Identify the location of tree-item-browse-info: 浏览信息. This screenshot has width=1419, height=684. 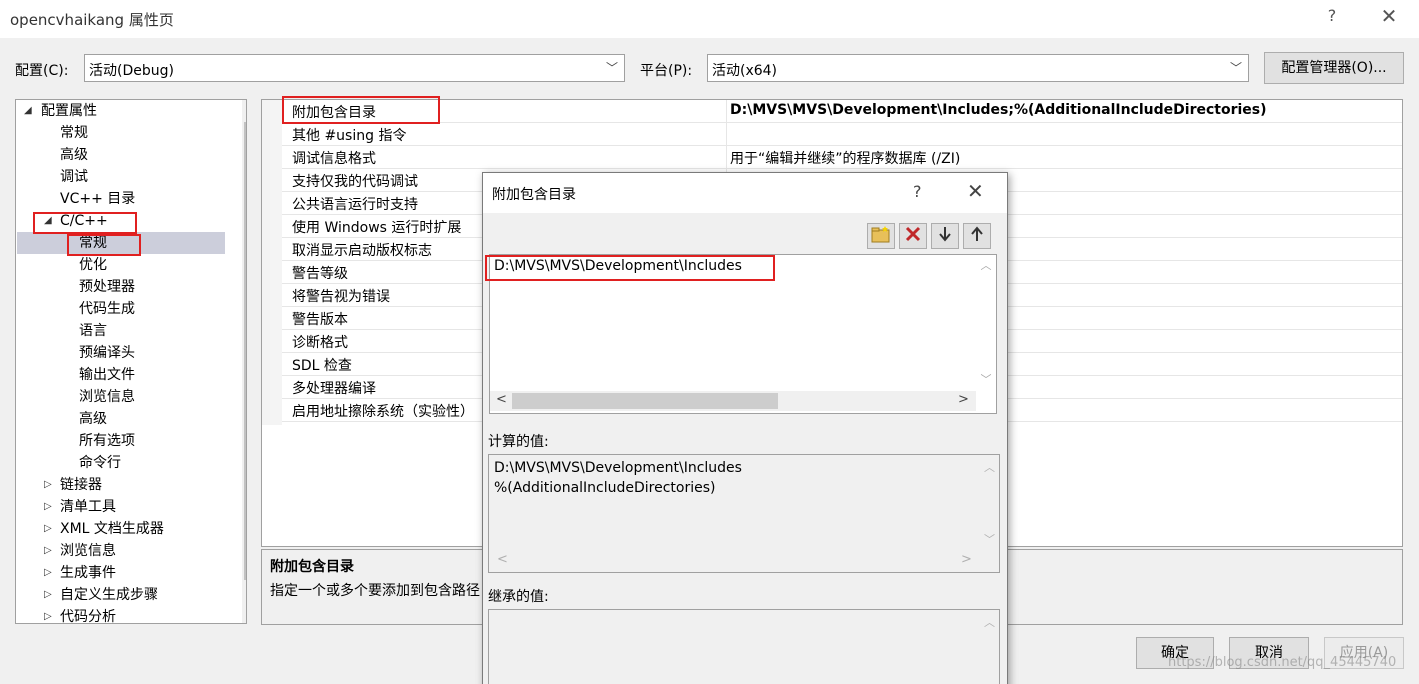
(88, 551).